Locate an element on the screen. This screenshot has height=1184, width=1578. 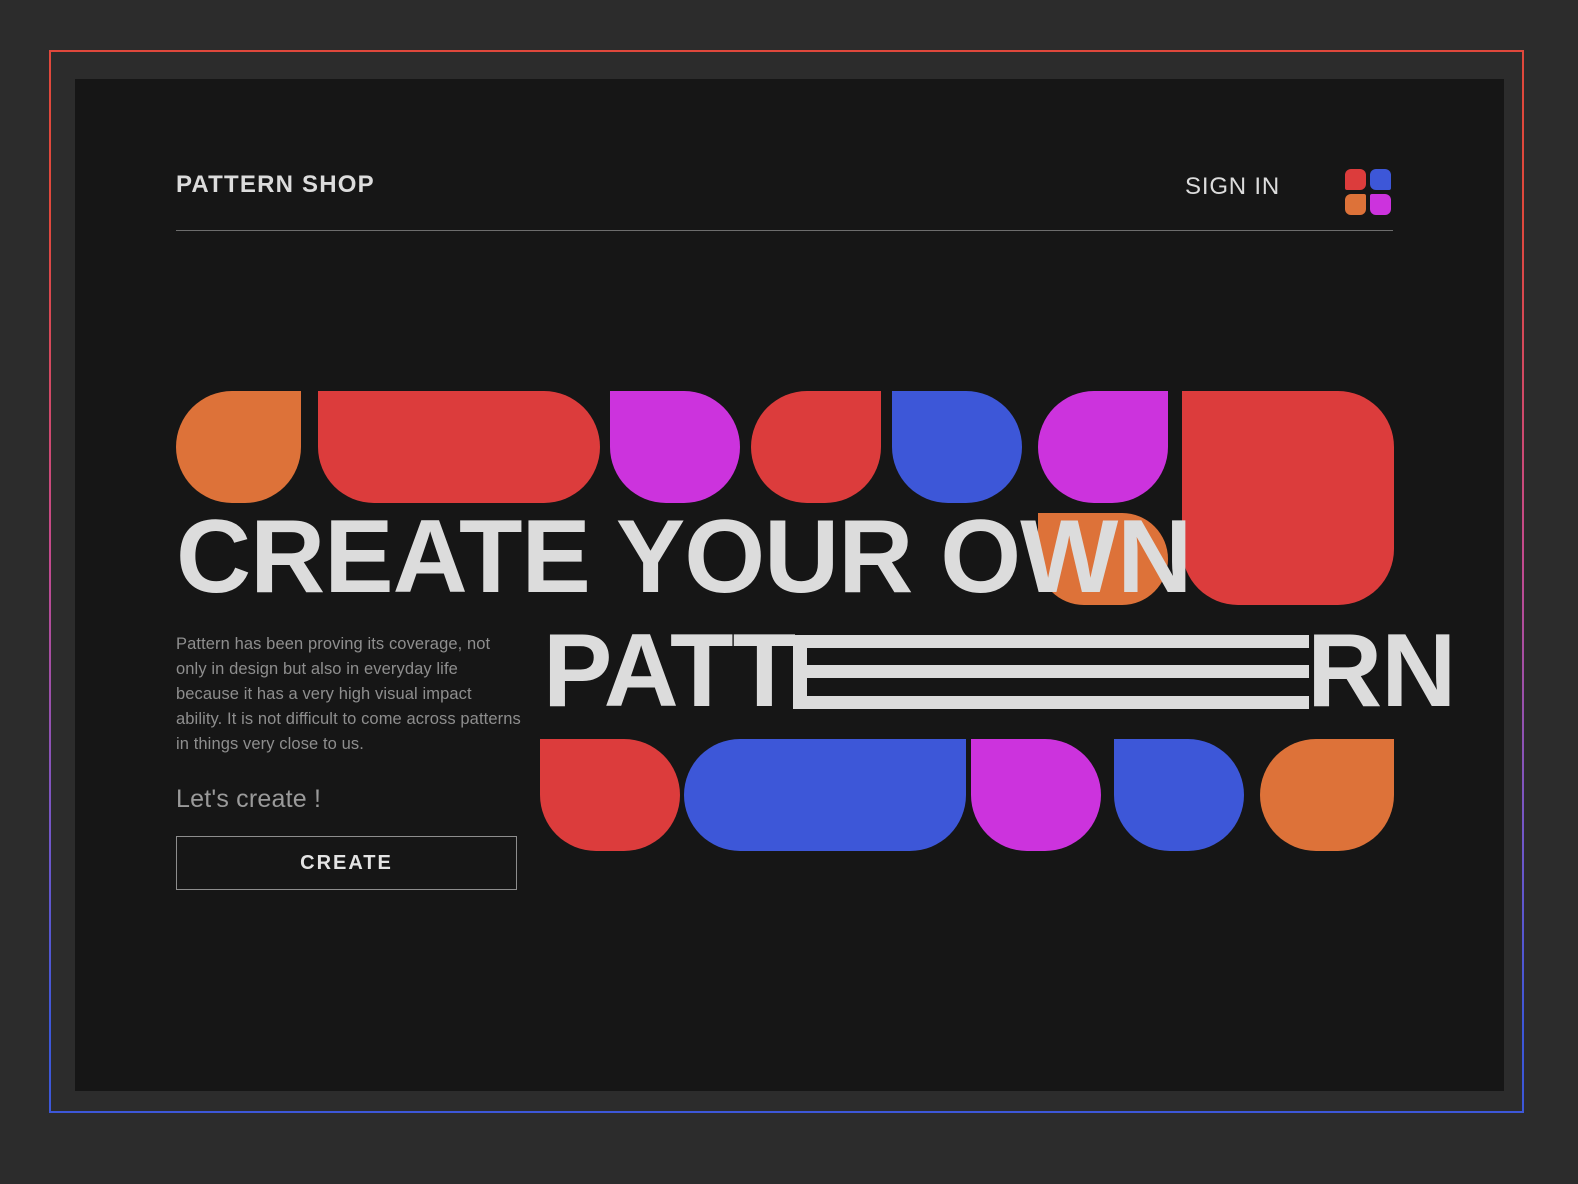
hero-headline-line2: PATT RN is located at coordinates (999, 671).